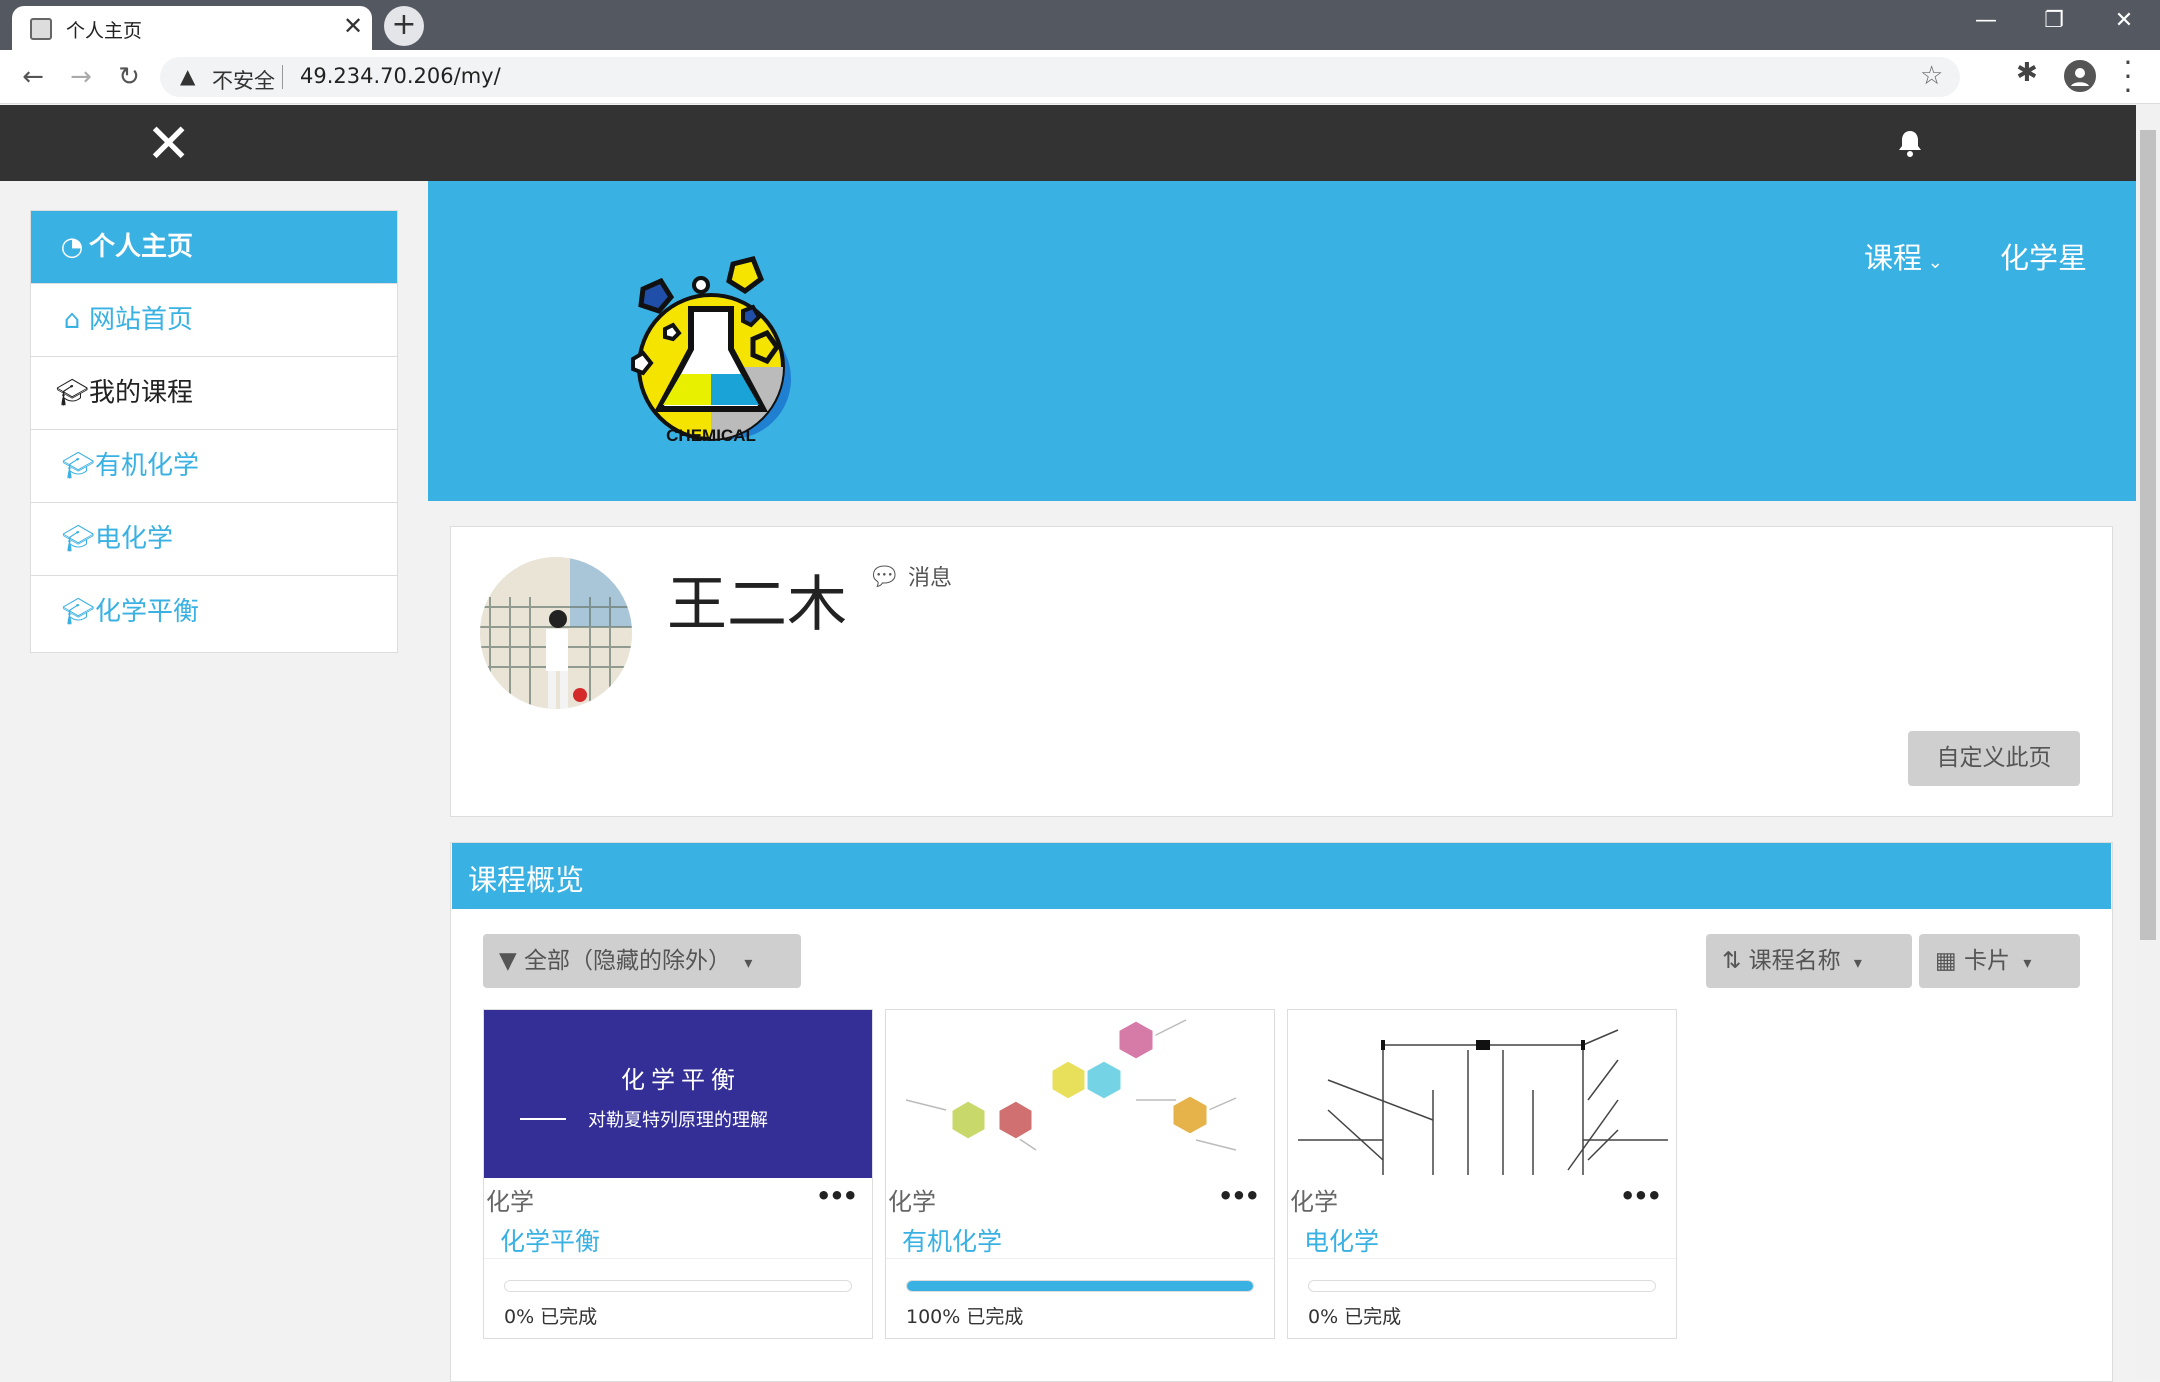 The height and width of the screenshot is (1382, 2160). I want to click on course-card: 化学 ••• 电化学 0% 已完成, so click(1482, 1174).